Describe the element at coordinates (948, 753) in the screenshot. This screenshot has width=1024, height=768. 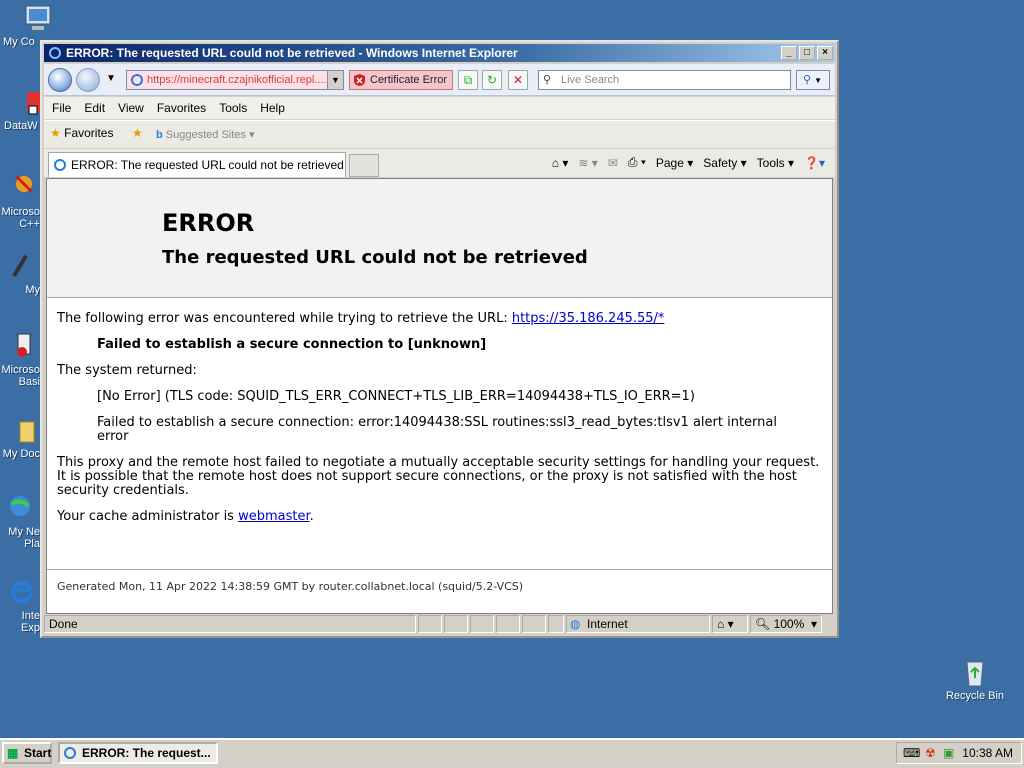
I see `network-tray-icon: ▣` at that location.